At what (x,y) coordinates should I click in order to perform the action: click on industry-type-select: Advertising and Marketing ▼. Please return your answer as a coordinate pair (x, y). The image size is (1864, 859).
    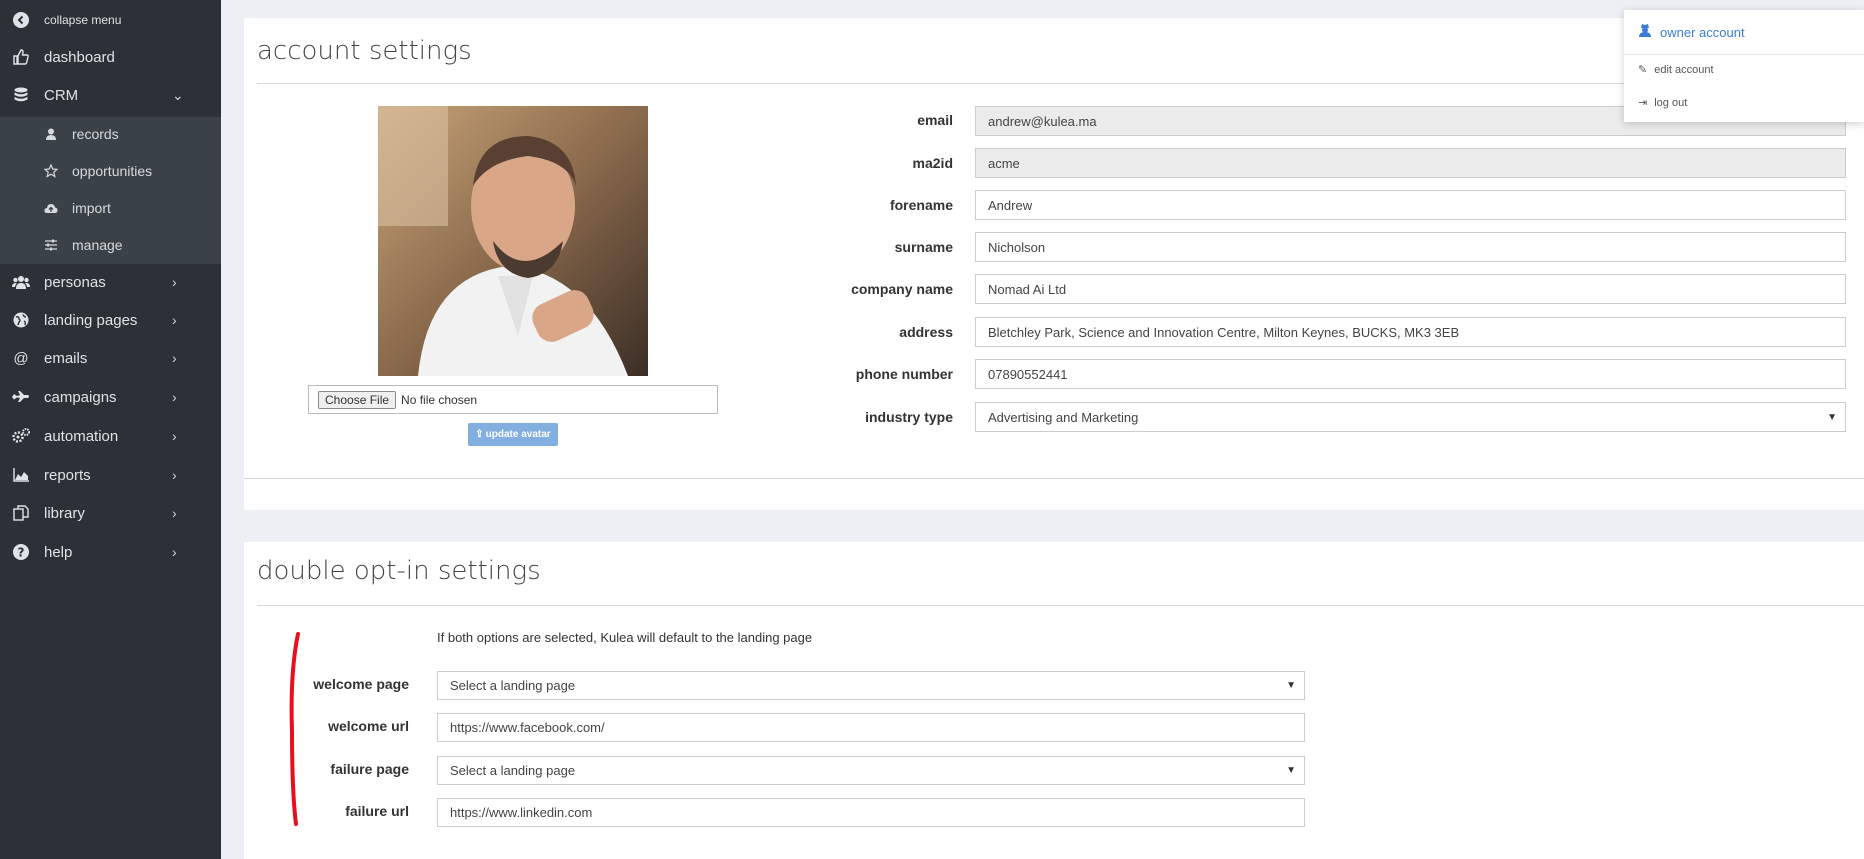
    Looking at the image, I should click on (1410, 417).